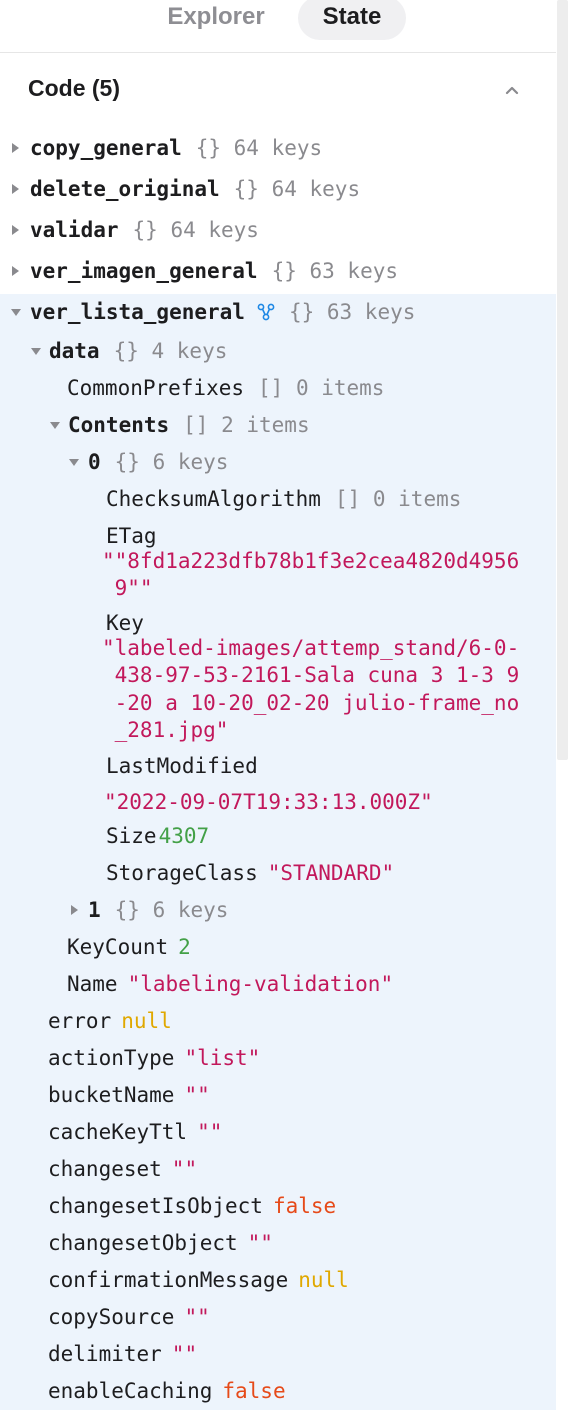  What do you see at coordinates (260, 984) in the screenshot?
I see `node-value: "labeling-validation"` at bounding box center [260, 984].